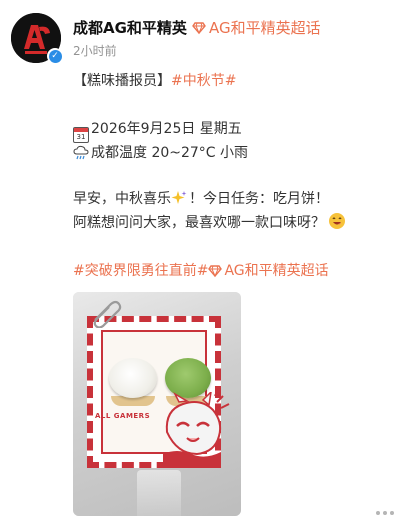 This screenshot has width=406, height=523. I want to click on post-line-question: 阿糕想问问大家，最喜欢哪一款口味呀？, so click(210, 223).